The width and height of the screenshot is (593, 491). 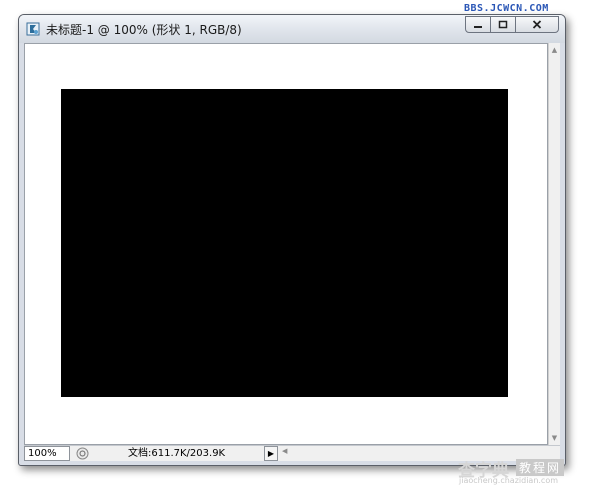 What do you see at coordinates (177, 453) in the screenshot?
I see `document-size-info: 文档:611.7K/203.9K` at bounding box center [177, 453].